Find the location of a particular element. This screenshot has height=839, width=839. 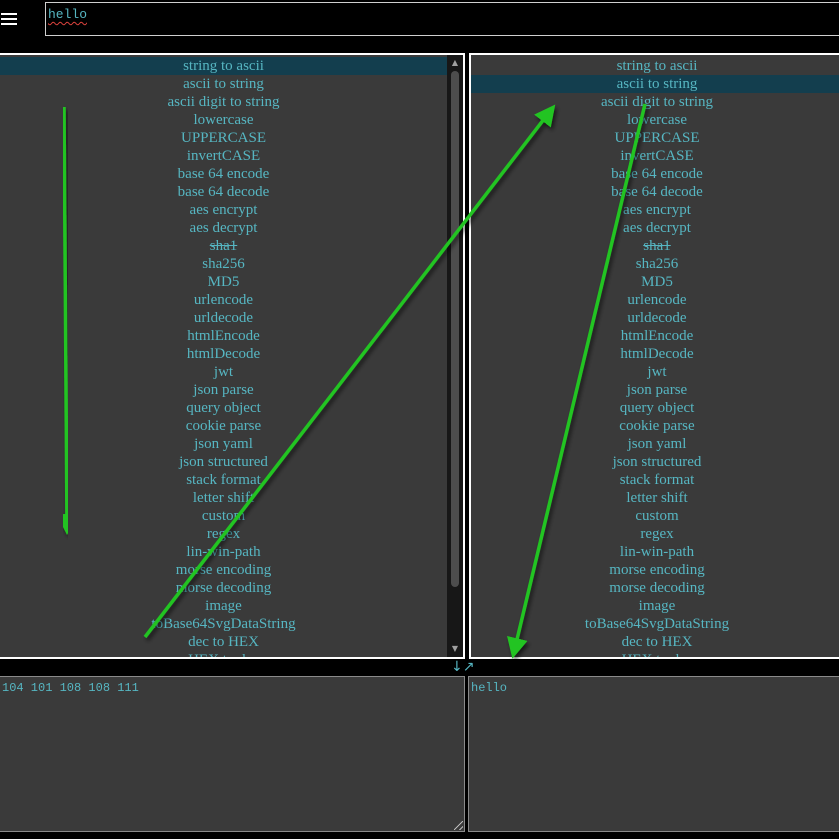

right-list-item: dec to HEX is located at coordinates (655, 642).